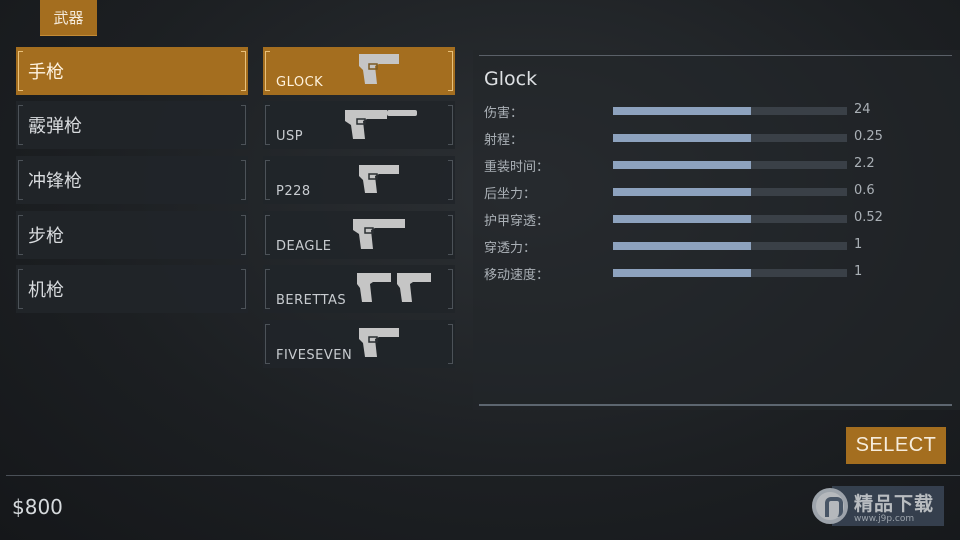  What do you see at coordinates (37, 507) in the screenshot?
I see `money-balance: $800` at bounding box center [37, 507].